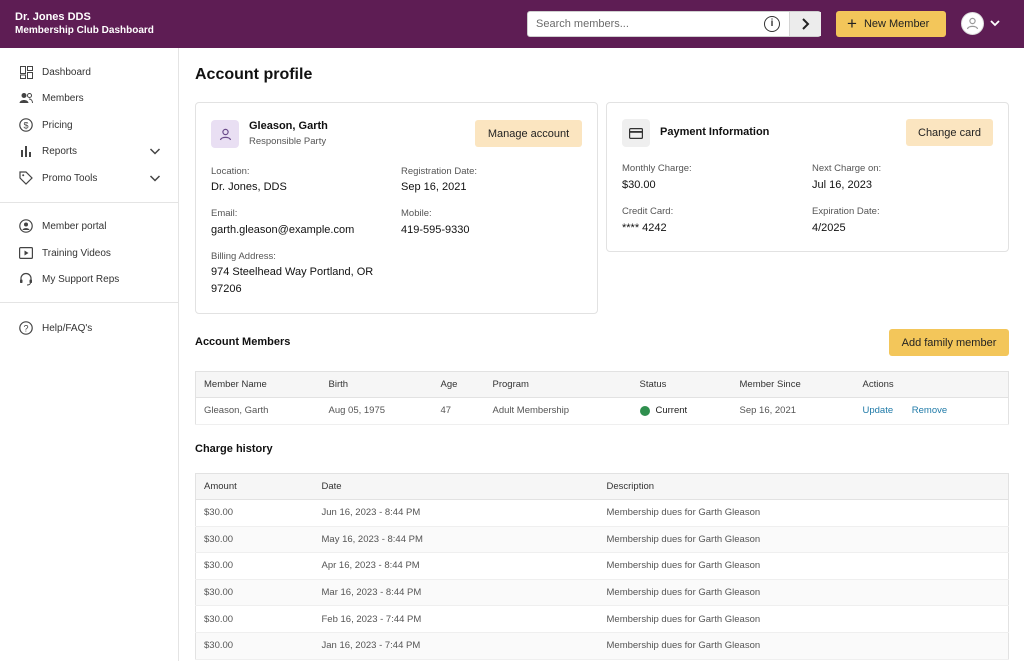 Image resolution: width=1024 pixels, height=661 pixels. I want to click on sidebar-divider, so click(89, 302).